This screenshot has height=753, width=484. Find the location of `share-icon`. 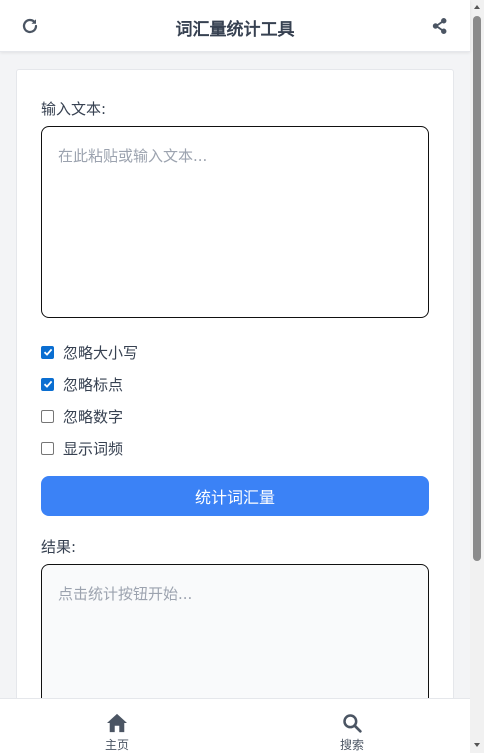

share-icon is located at coordinates (439, 26).